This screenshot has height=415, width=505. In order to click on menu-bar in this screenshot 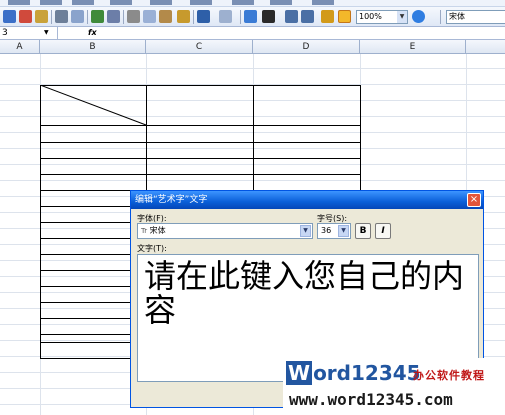, I will do `click(252, 3)`.